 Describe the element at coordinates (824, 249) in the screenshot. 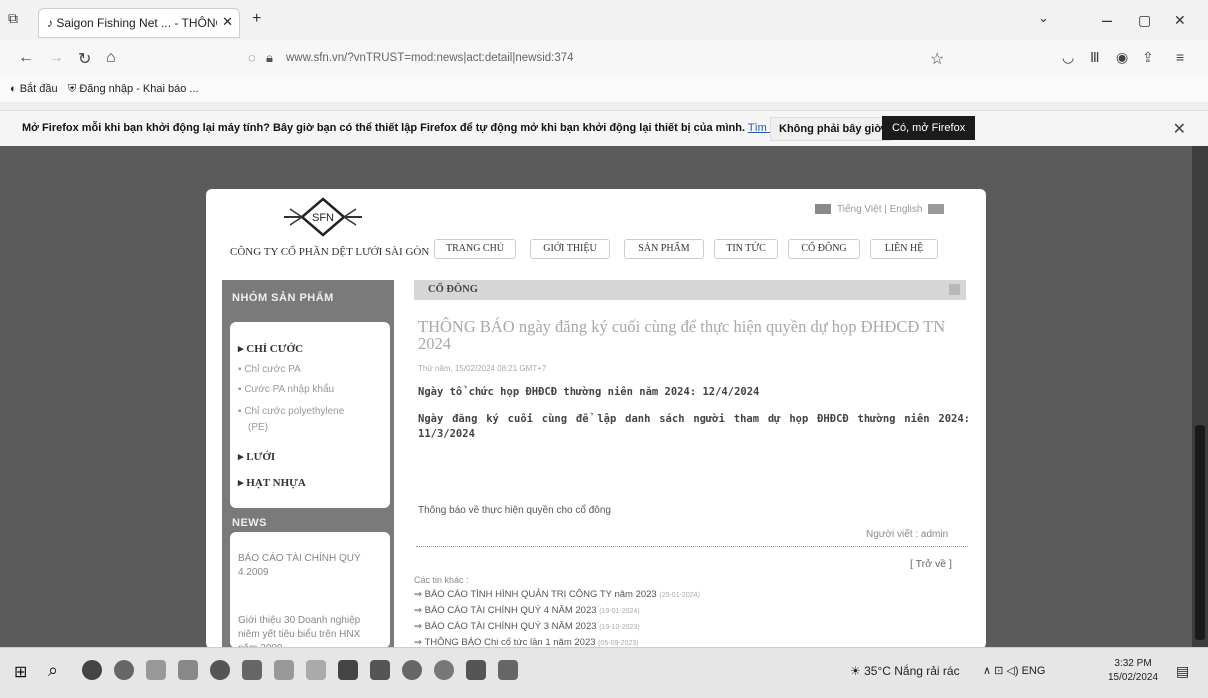

I see `nav-shareholders: CỔ ĐÔNG` at that location.